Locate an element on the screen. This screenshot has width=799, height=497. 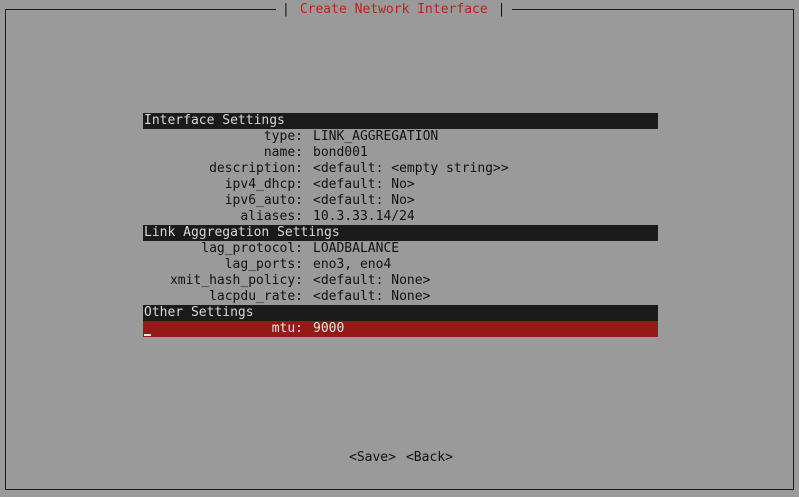
section-header-link-aggregation-settings: Link Aggregation Settings is located at coordinates (400, 233).